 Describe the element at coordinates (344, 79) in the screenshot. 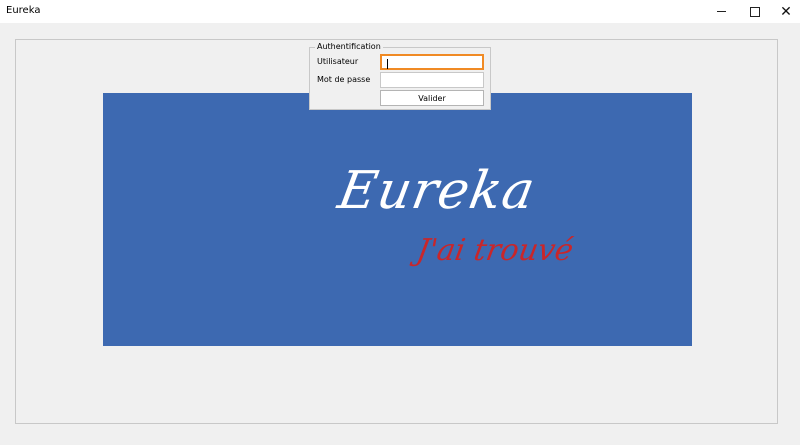

I see `password-label: Mot de passe` at that location.